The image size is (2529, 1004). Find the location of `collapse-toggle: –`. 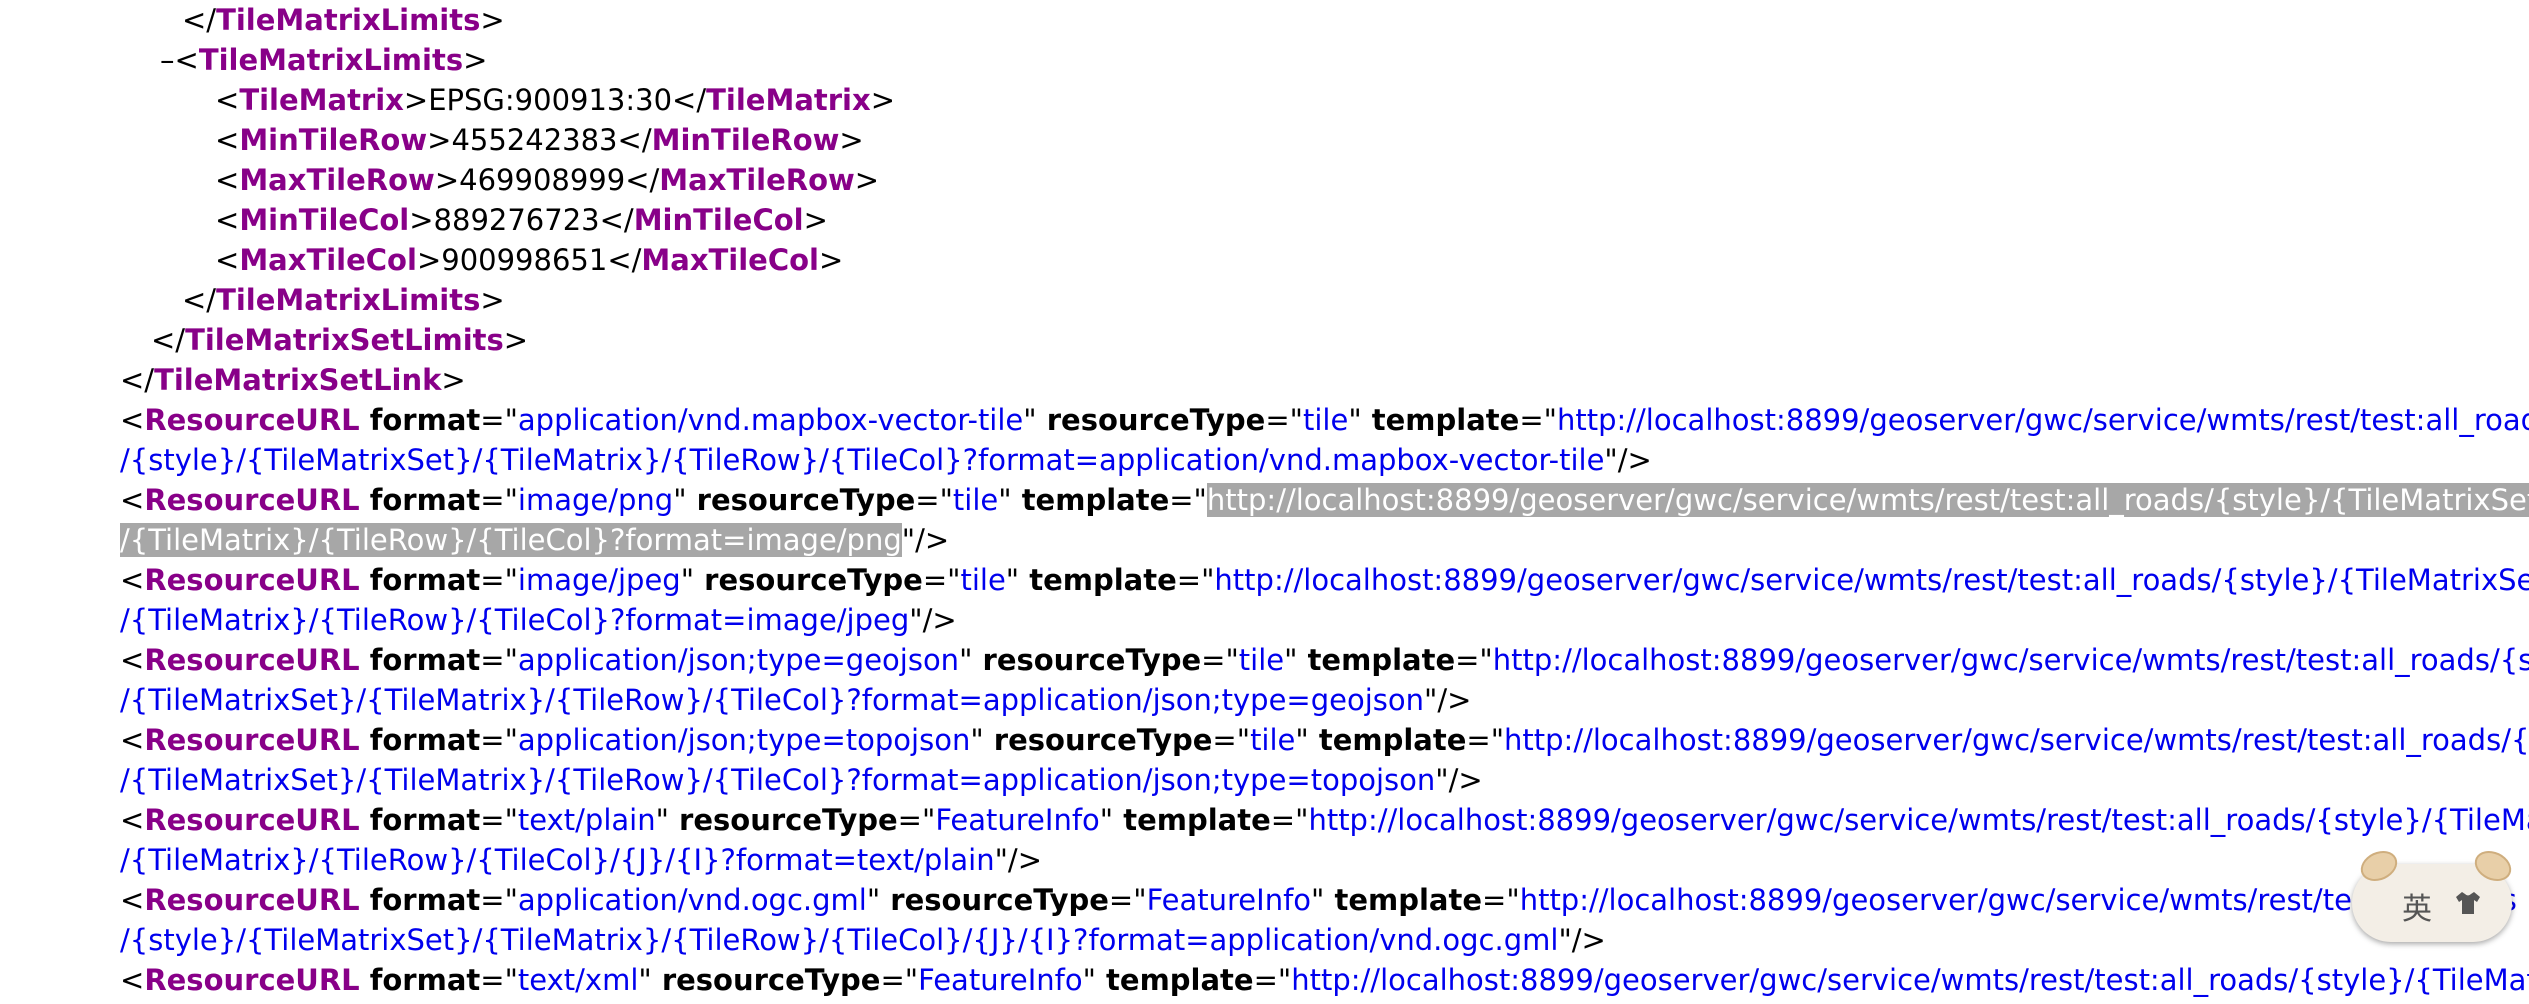

collapse-toggle: – is located at coordinates (167, 60).